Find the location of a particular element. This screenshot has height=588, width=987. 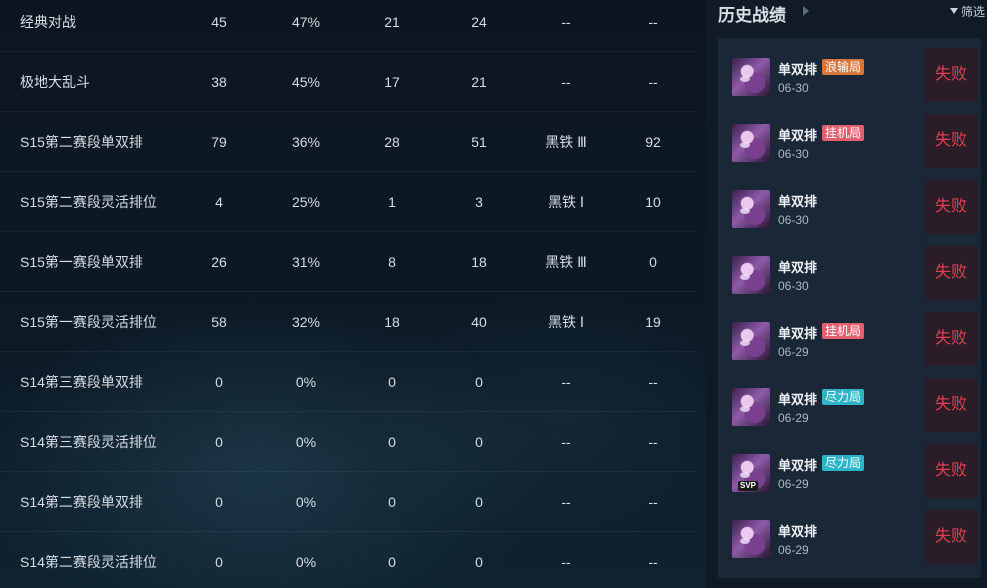

stat-c6: 92 is located at coordinates (653, 142).